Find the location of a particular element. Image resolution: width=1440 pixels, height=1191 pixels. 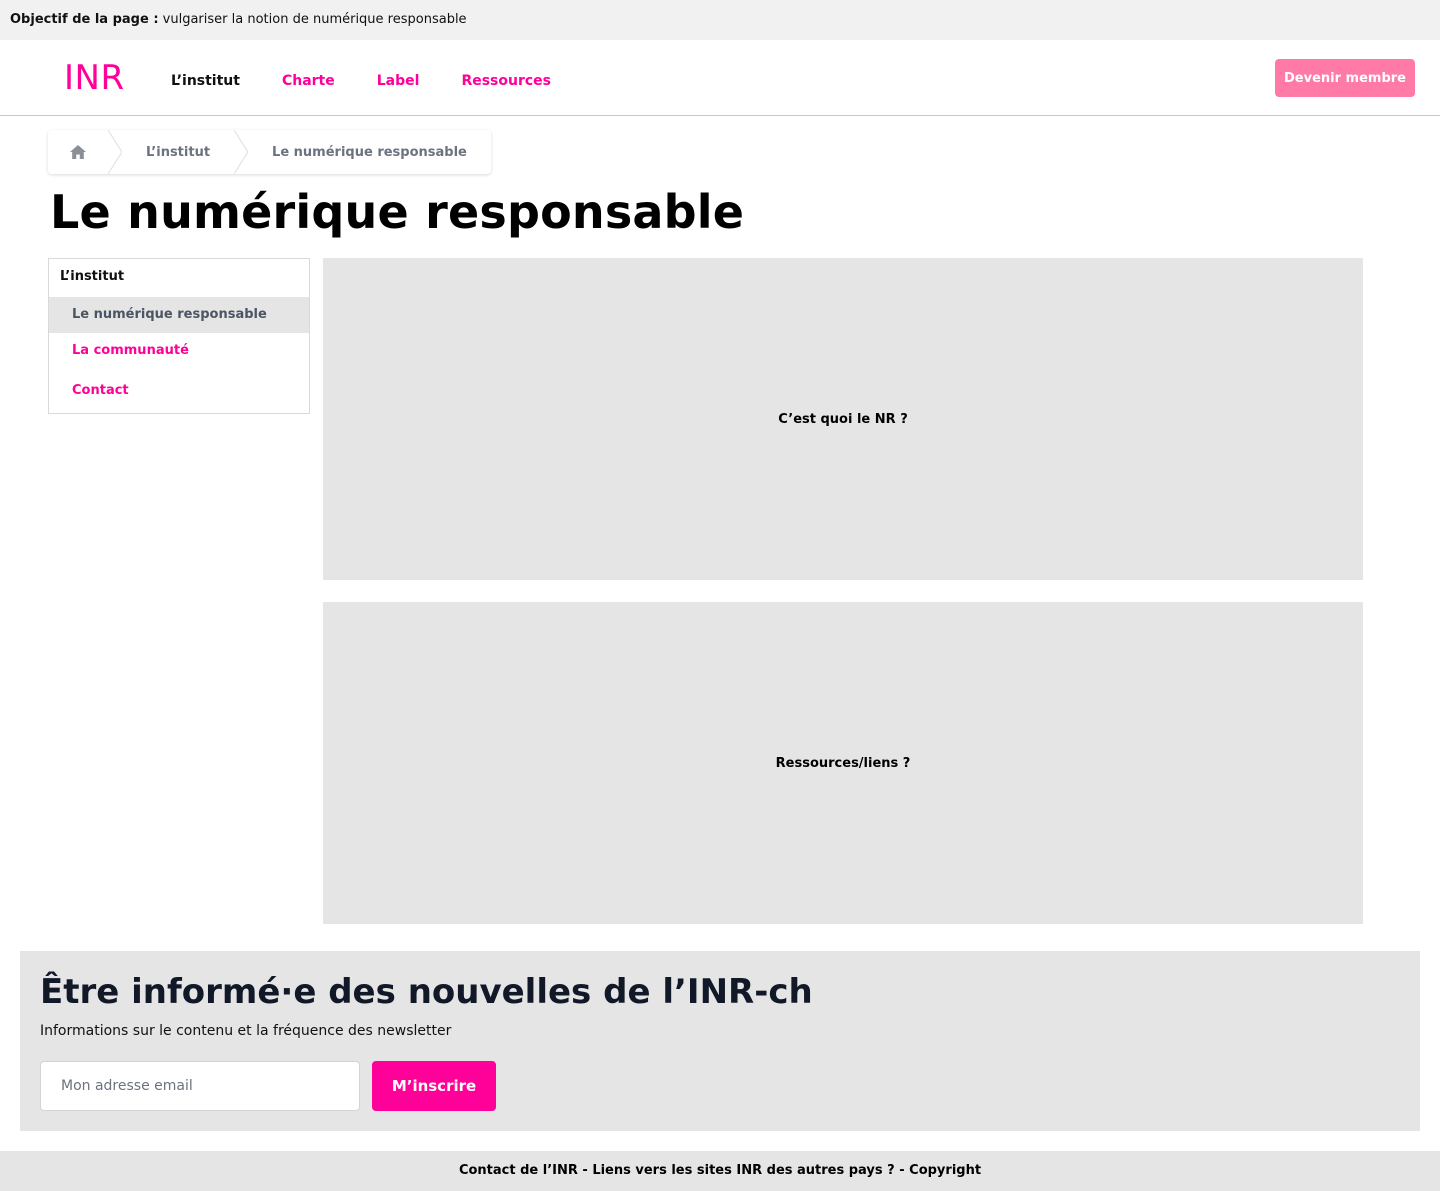

nav-item-ressources: Ressources is located at coordinates (506, 81).